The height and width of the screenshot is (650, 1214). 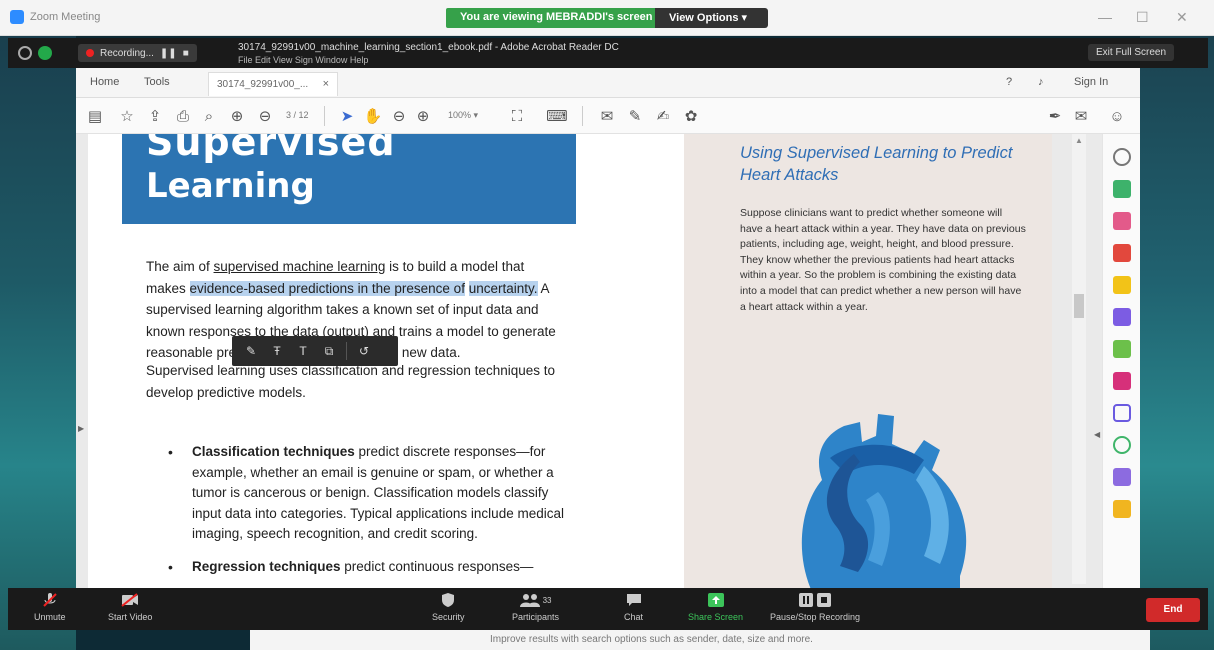 I want to click on hero-top-text: Supervised, so click(x=271, y=149).